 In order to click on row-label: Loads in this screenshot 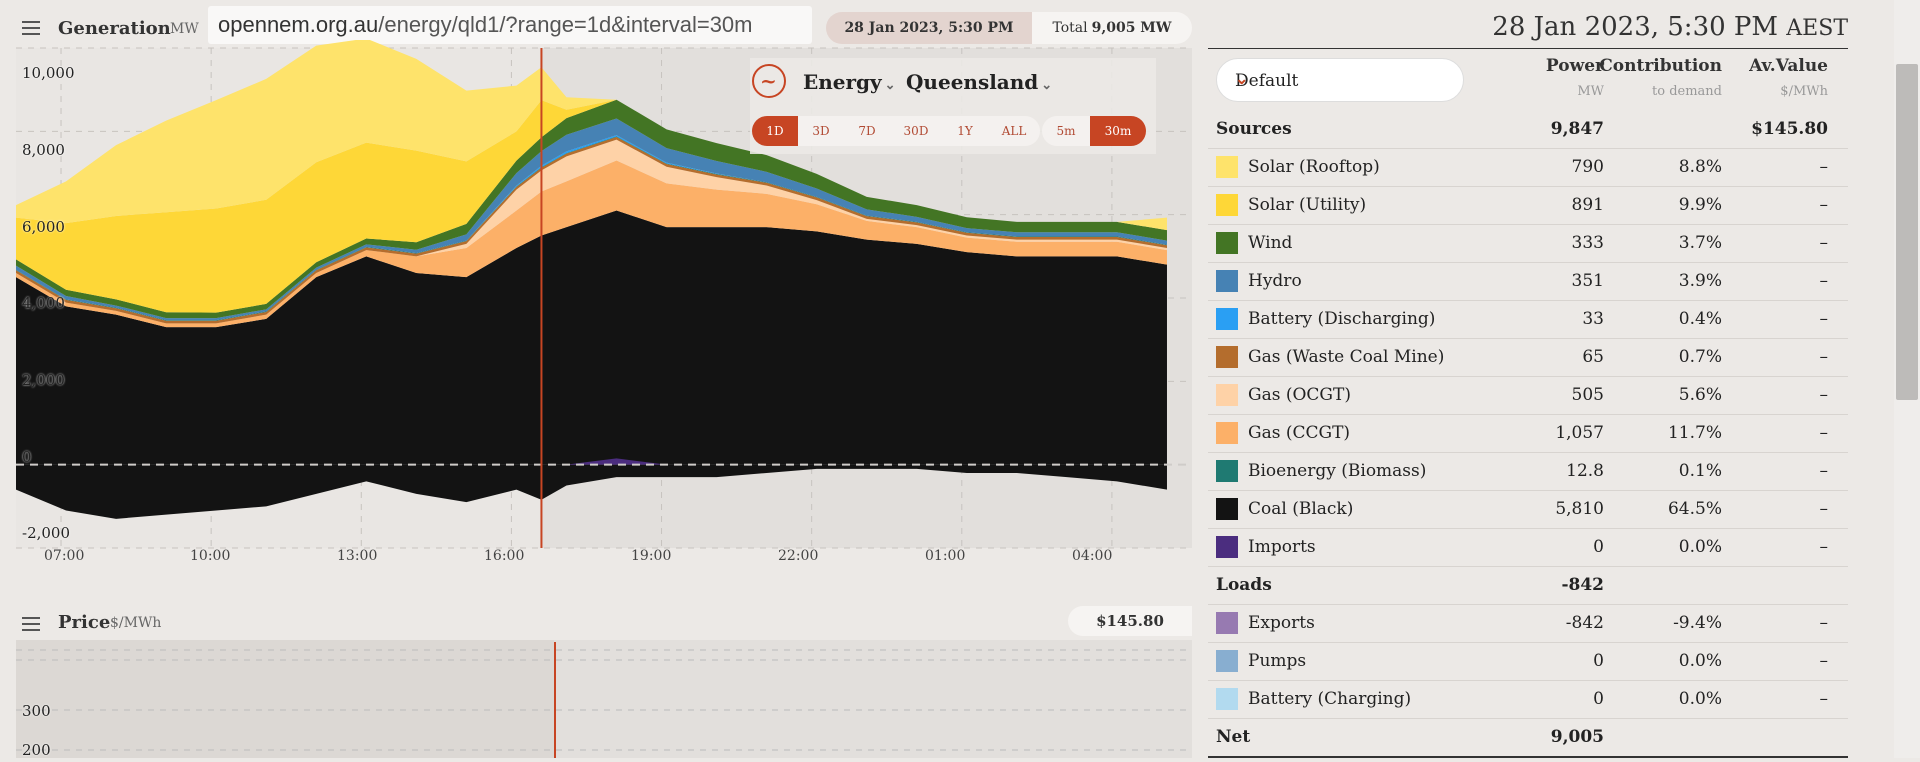, I will do `click(1244, 585)`.